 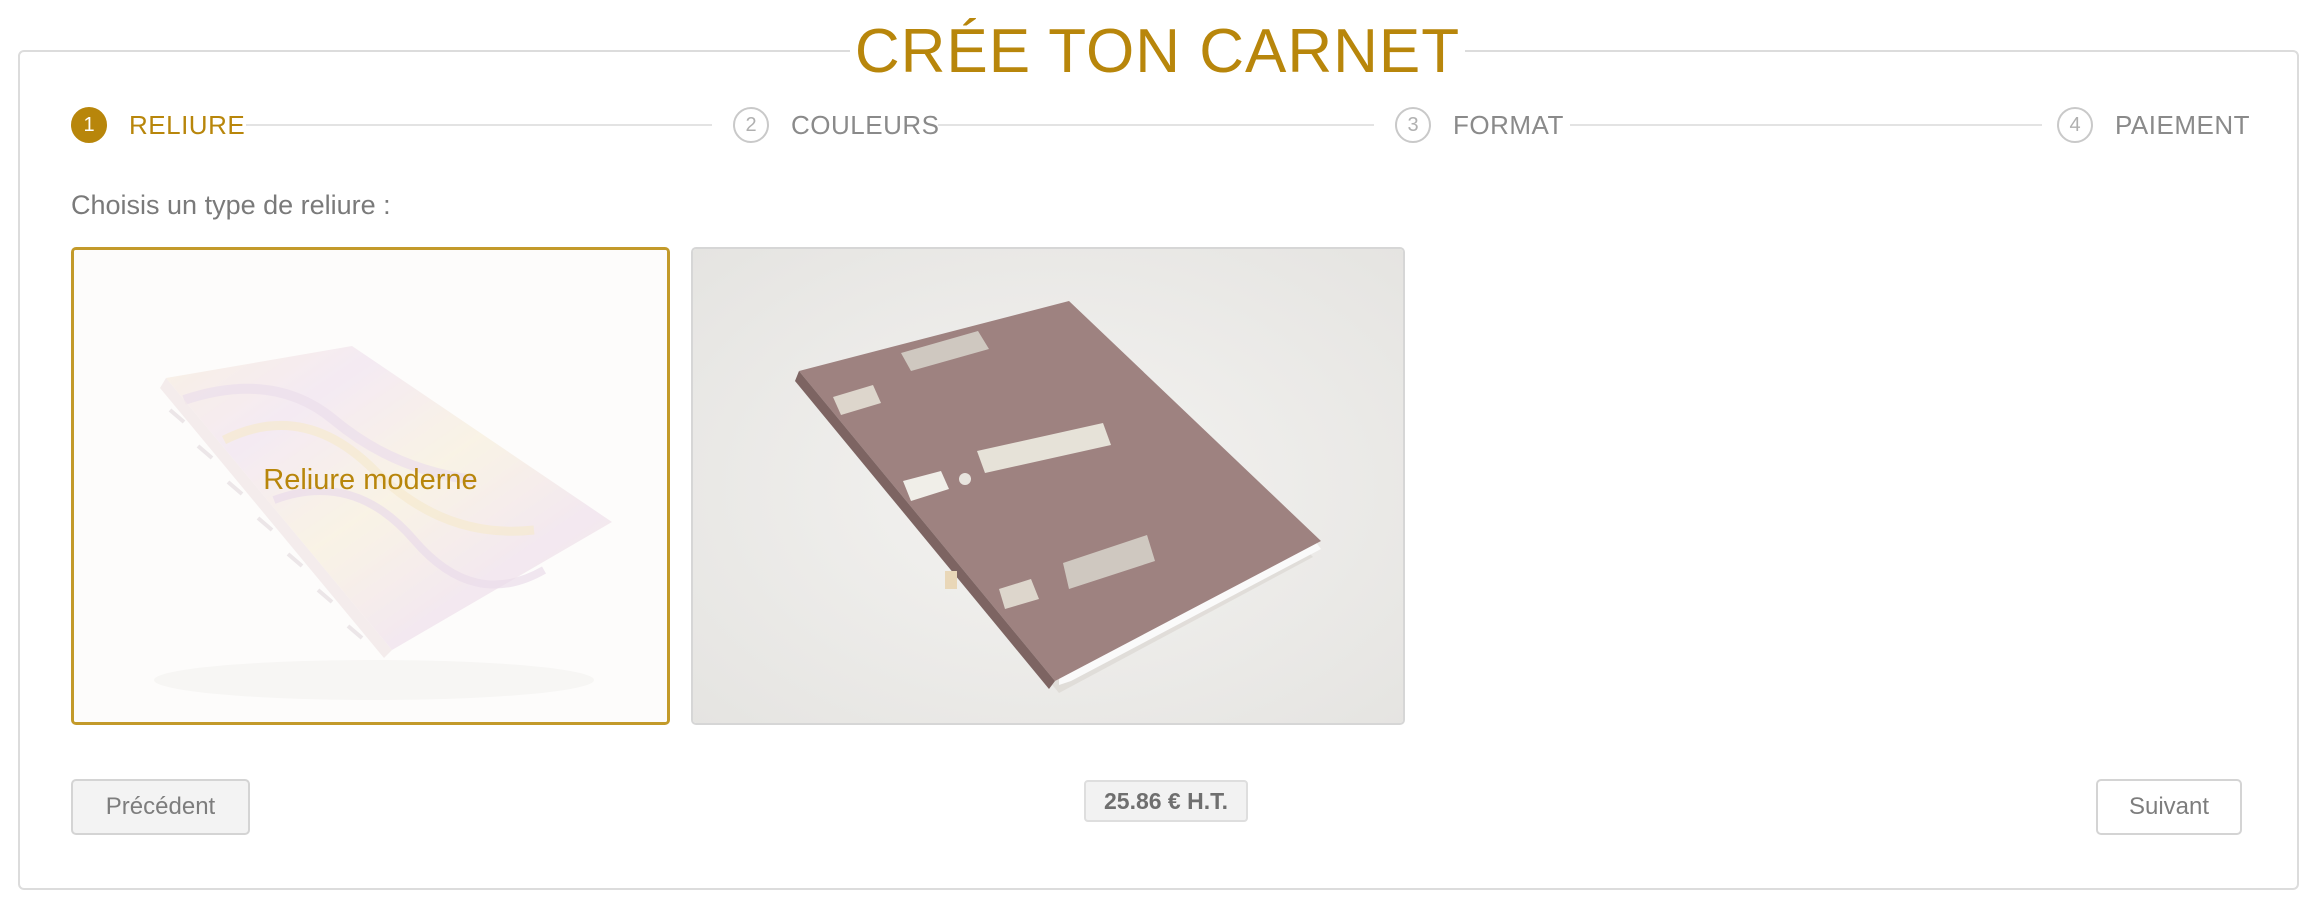 What do you see at coordinates (160, 807) in the screenshot?
I see `previous-button: Précédent` at bounding box center [160, 807].